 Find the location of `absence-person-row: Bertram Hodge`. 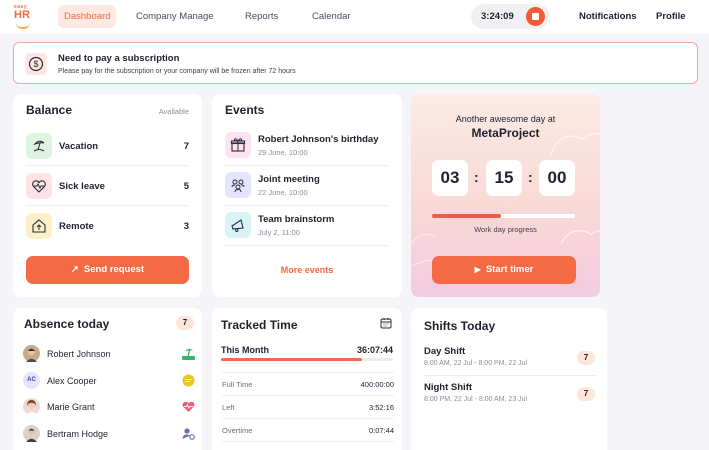

absence-person-row: Bertram Hodge is located at coordinates (109, 434).